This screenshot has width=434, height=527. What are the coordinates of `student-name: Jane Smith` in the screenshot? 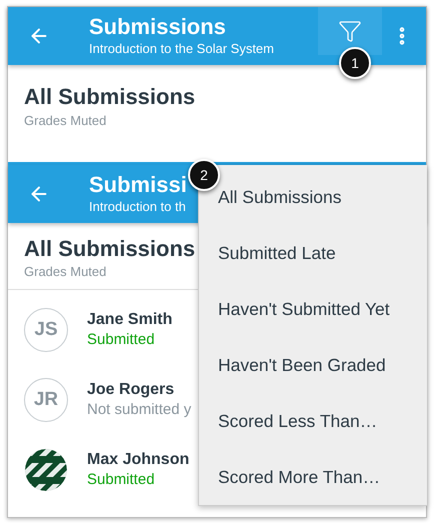 It's located at (129, 320).